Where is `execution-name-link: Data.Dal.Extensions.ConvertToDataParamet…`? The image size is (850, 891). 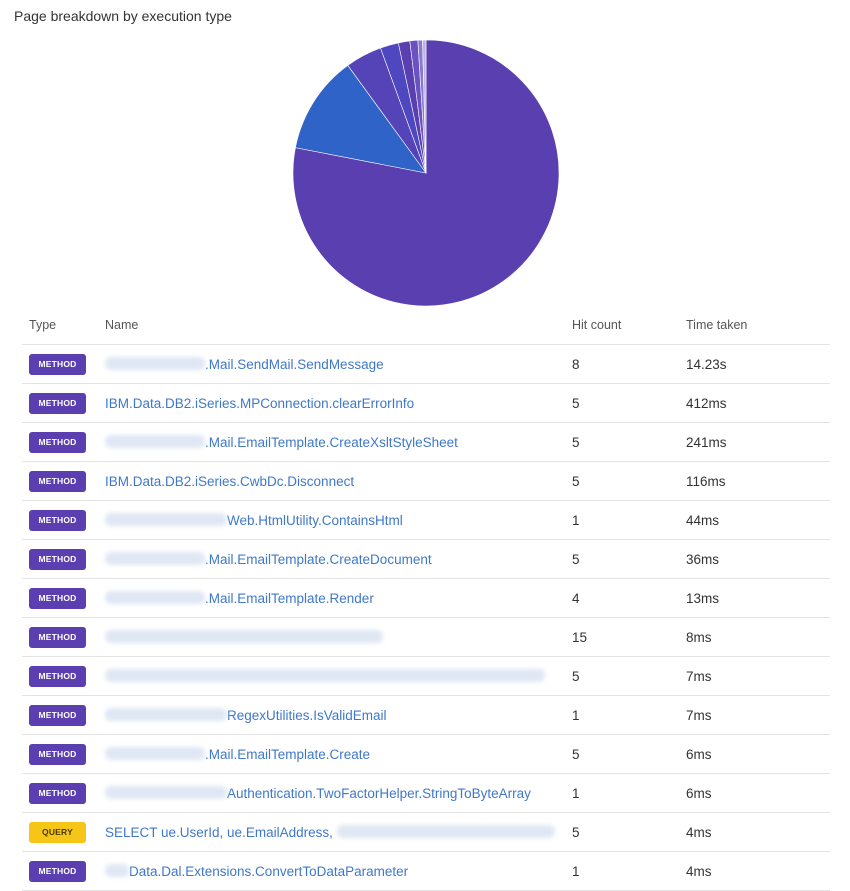
execution-name-link: Data.Dal.Extensions.ConvertToDataParamet… is located at coordinates (257, 871).